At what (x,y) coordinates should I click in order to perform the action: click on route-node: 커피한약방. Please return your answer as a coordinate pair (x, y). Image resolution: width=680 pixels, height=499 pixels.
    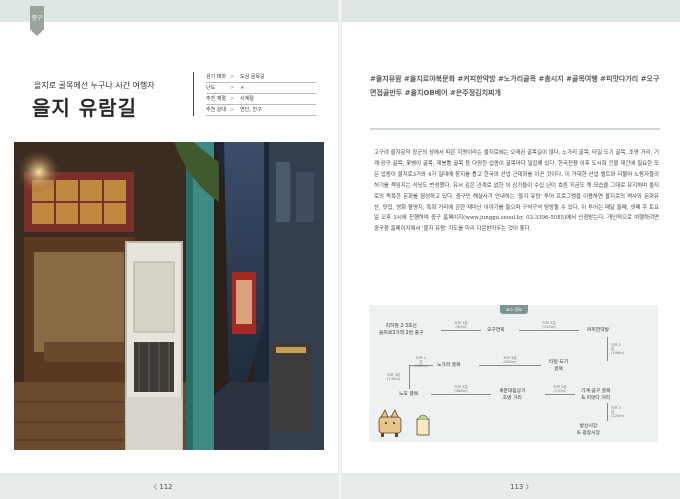
    Looking at the image, I should click on (598, 330).